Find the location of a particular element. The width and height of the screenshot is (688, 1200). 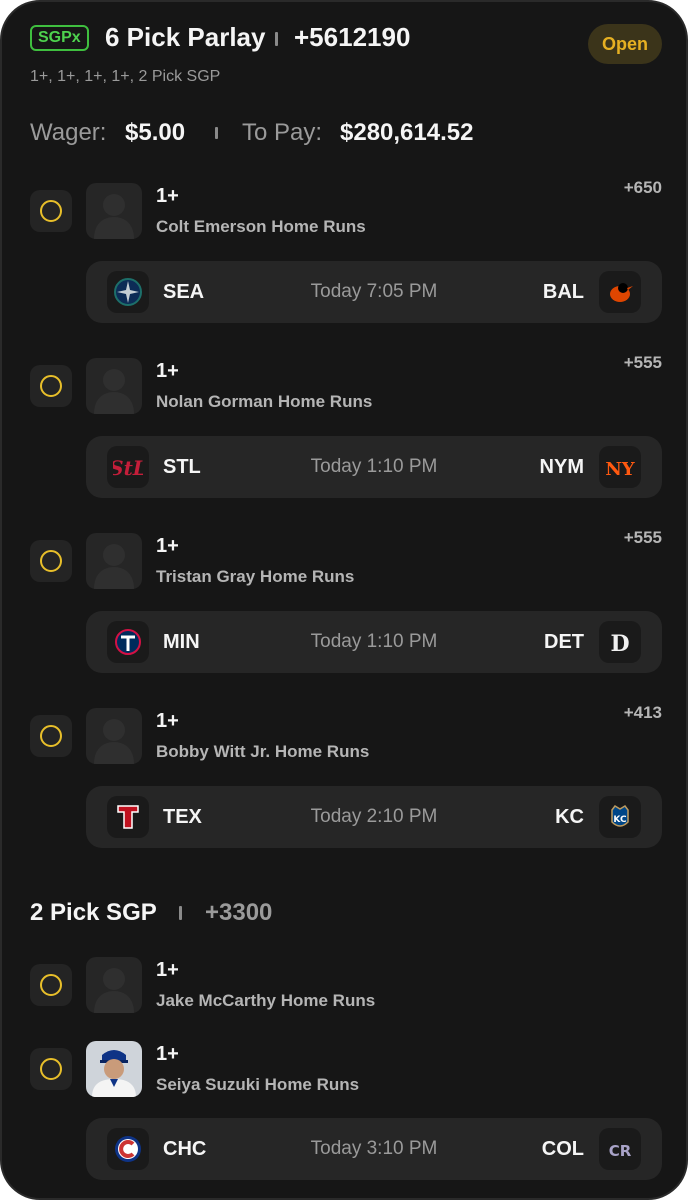

wager-value: $5.00 is located at coordinates (155, 132).